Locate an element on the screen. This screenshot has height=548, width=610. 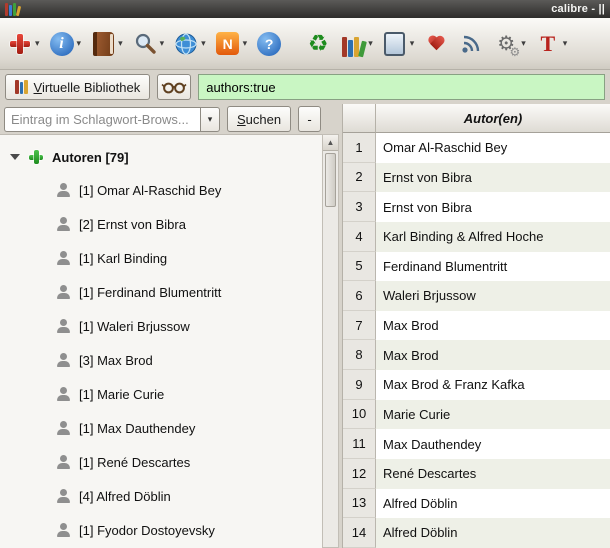
row-number-cell: 3 is located at coordinates (359, 207).